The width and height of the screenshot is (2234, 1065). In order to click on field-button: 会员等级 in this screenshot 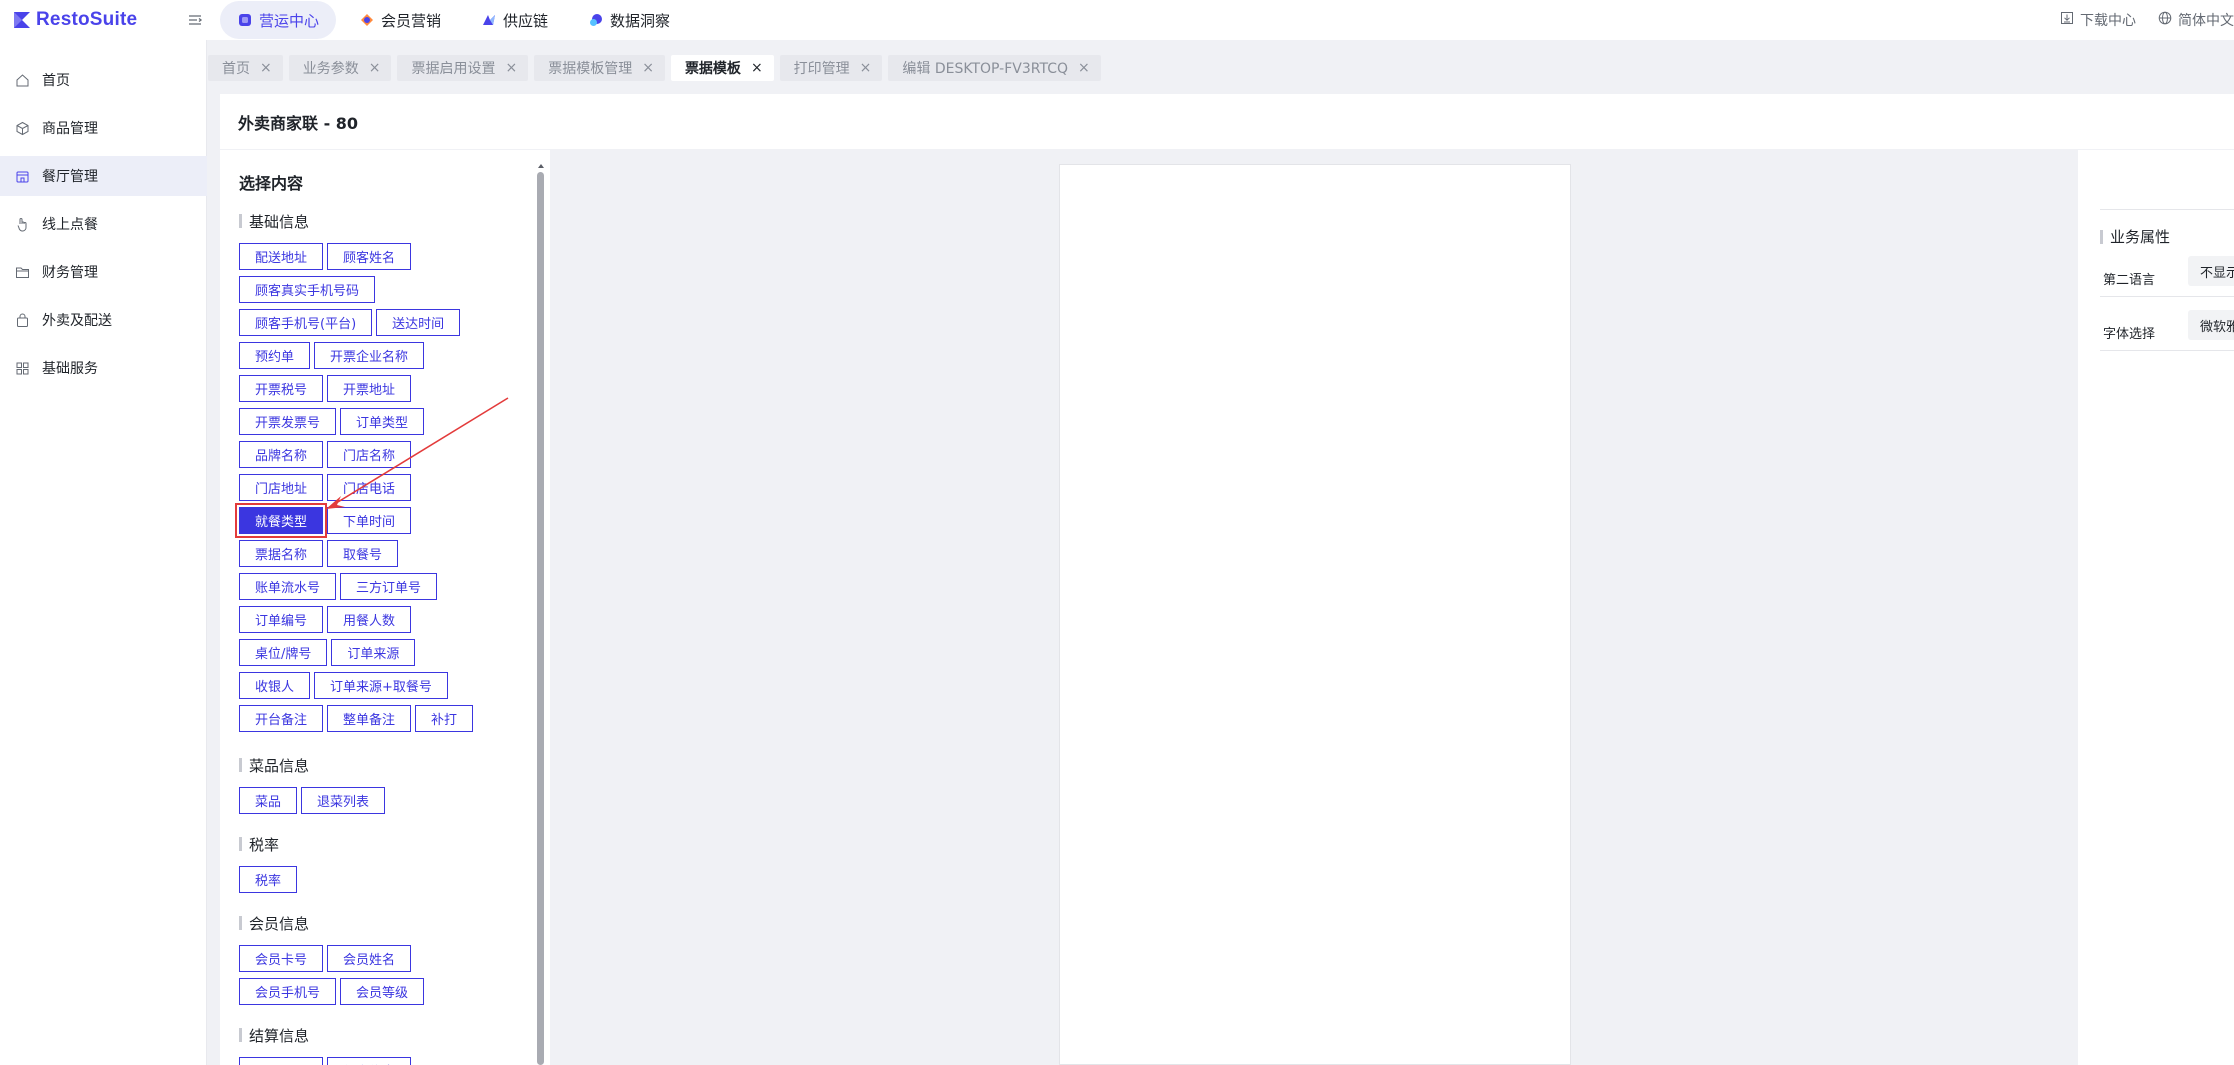, I will do `click(382, 991)`.